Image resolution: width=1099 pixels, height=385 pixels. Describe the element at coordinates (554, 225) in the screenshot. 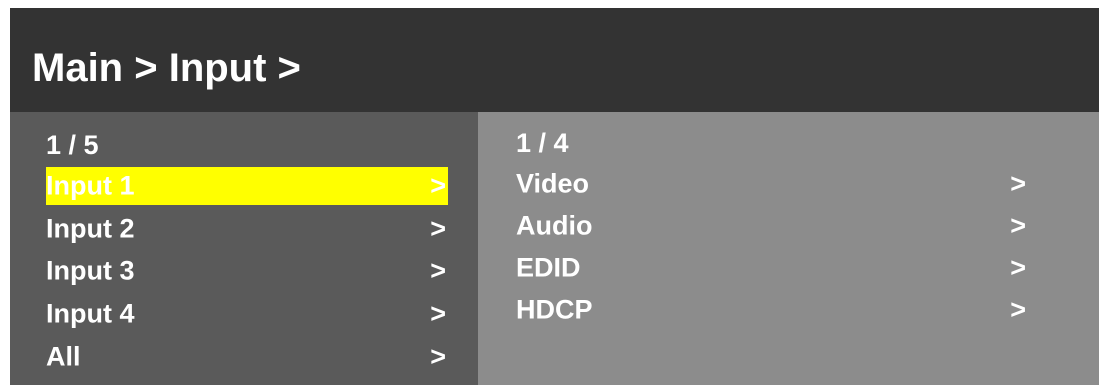

I see `menu-item-label: Audio` at that location.